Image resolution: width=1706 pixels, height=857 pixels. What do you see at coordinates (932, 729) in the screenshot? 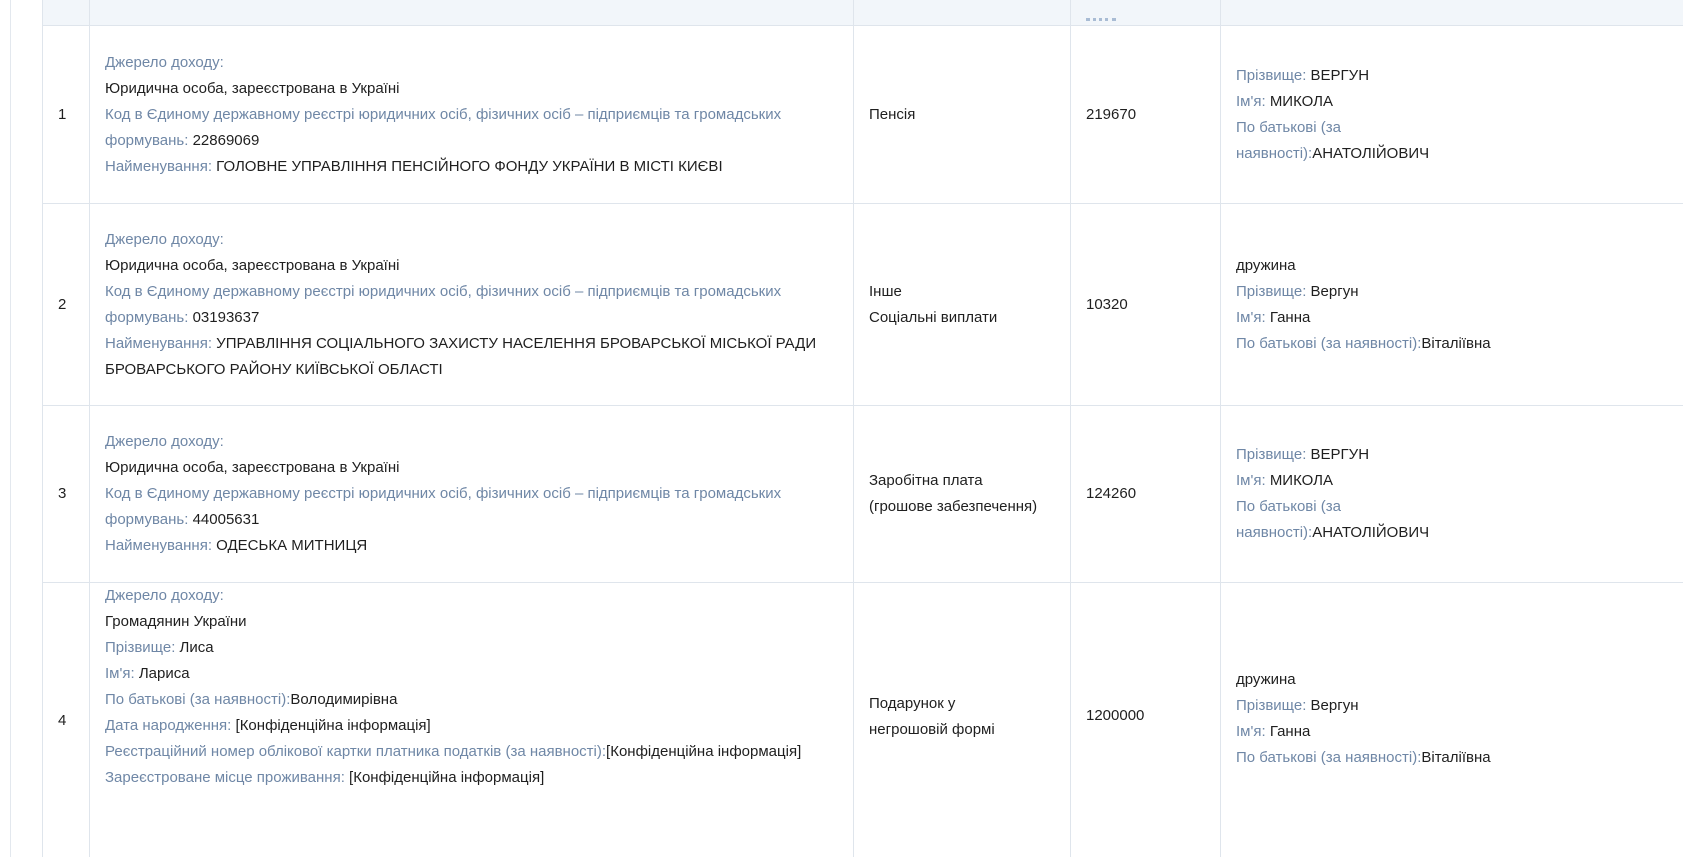
I see `income-type-cont: негрошовій формі` at bounding box center [932, 729].